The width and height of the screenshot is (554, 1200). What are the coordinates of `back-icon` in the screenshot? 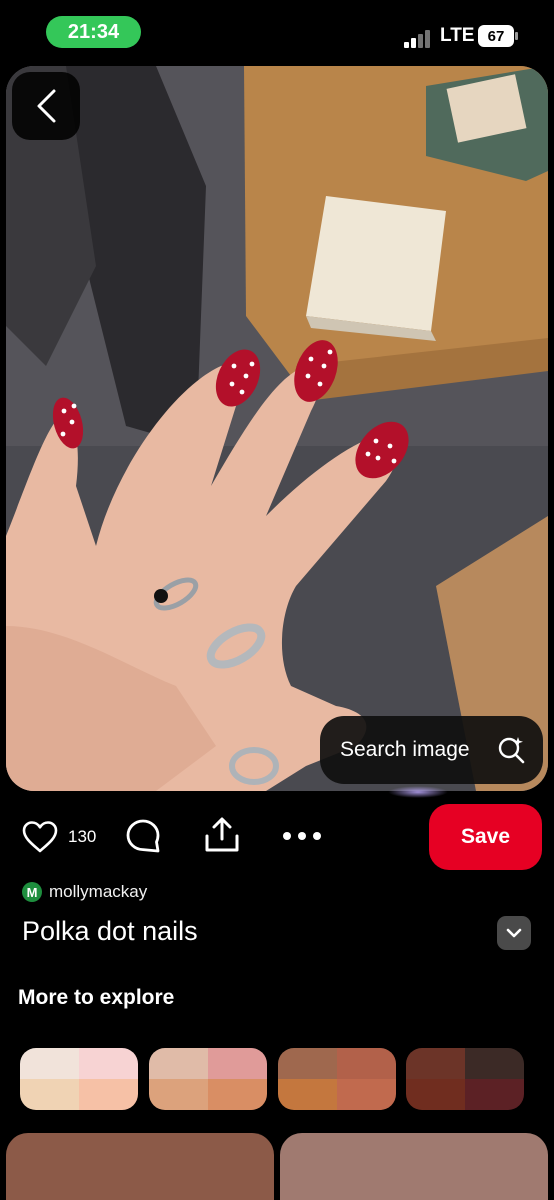 It's located at (46, 106).